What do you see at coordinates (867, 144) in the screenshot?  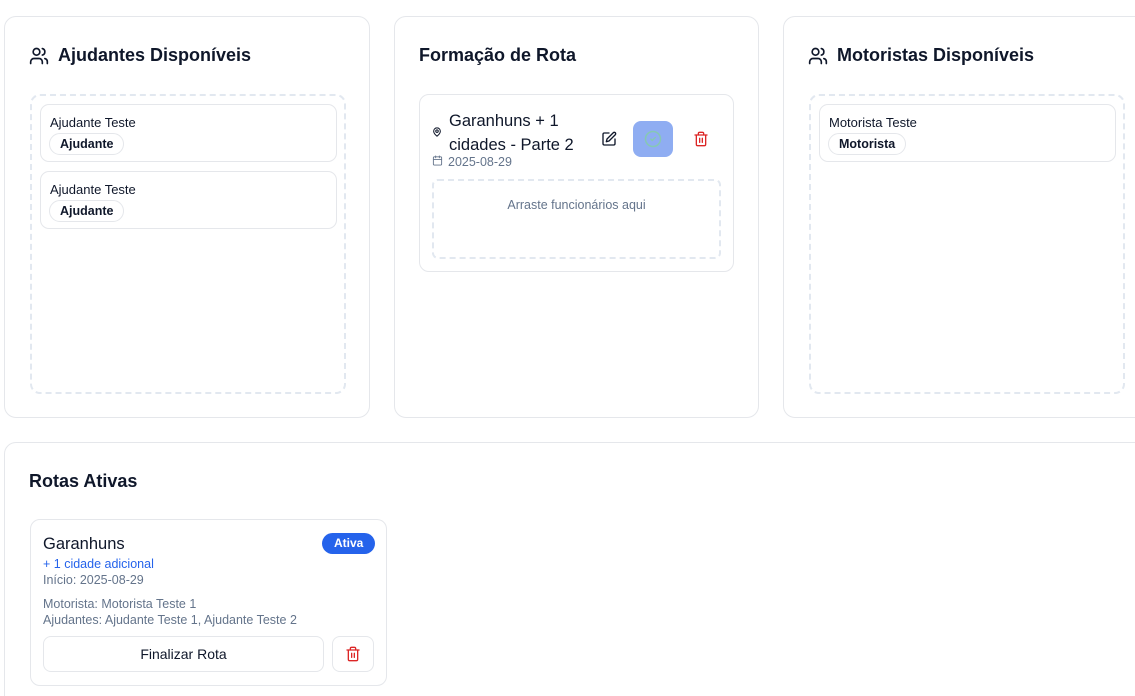 I see `driver-role-badge: Motorista` at bounding box center [867, 144].